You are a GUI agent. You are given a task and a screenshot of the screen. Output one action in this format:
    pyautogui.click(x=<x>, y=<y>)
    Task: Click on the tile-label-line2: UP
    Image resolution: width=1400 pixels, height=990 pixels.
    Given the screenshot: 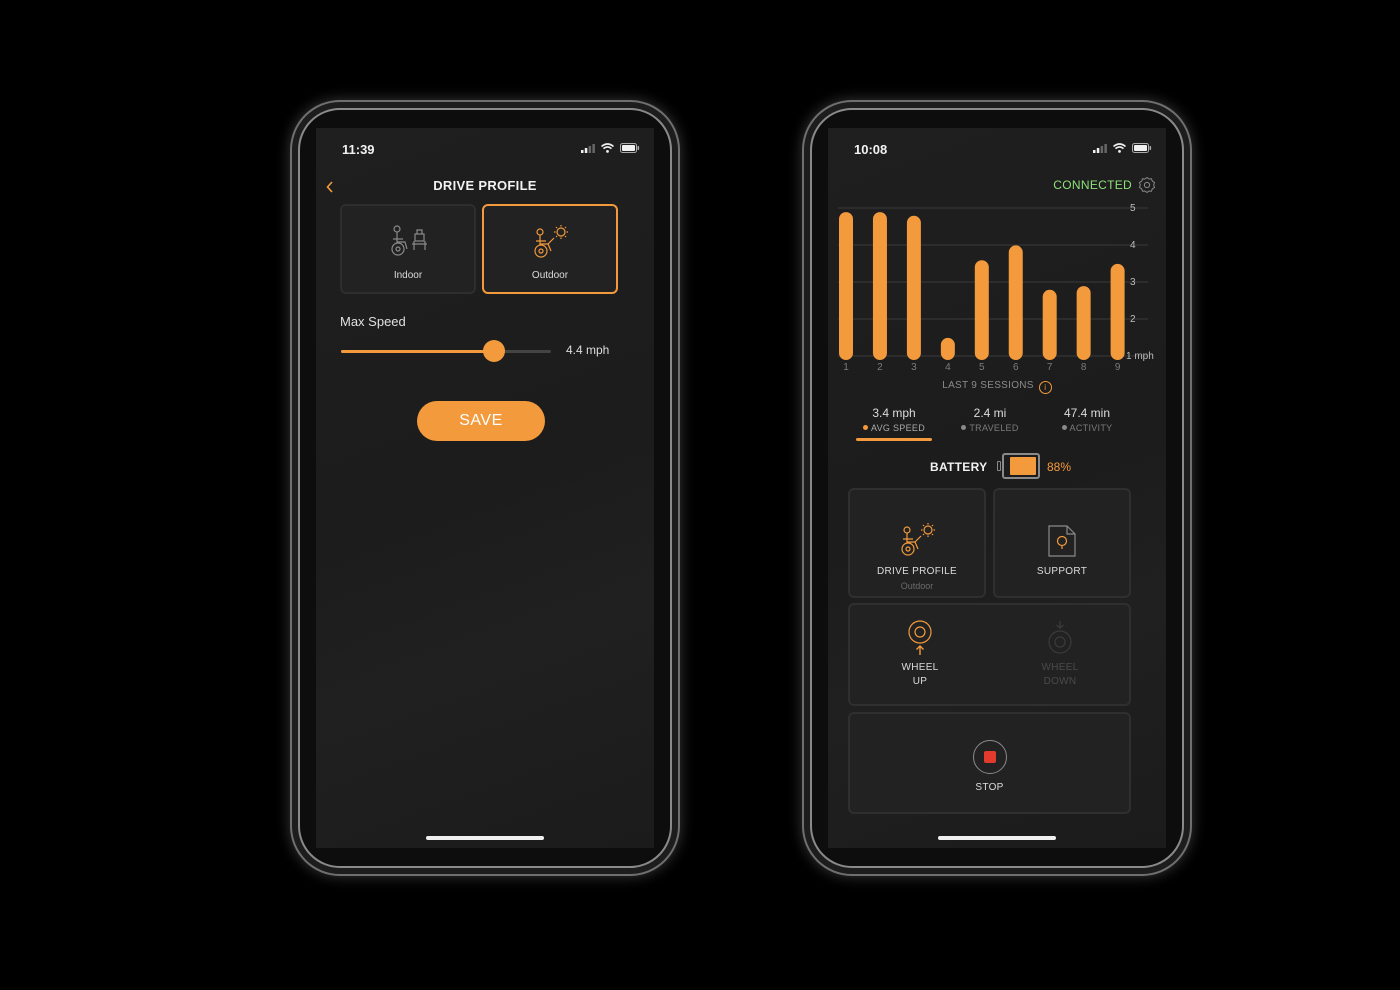 What is the action you would take?
    pyautogui.click(x=920, y=681)
    